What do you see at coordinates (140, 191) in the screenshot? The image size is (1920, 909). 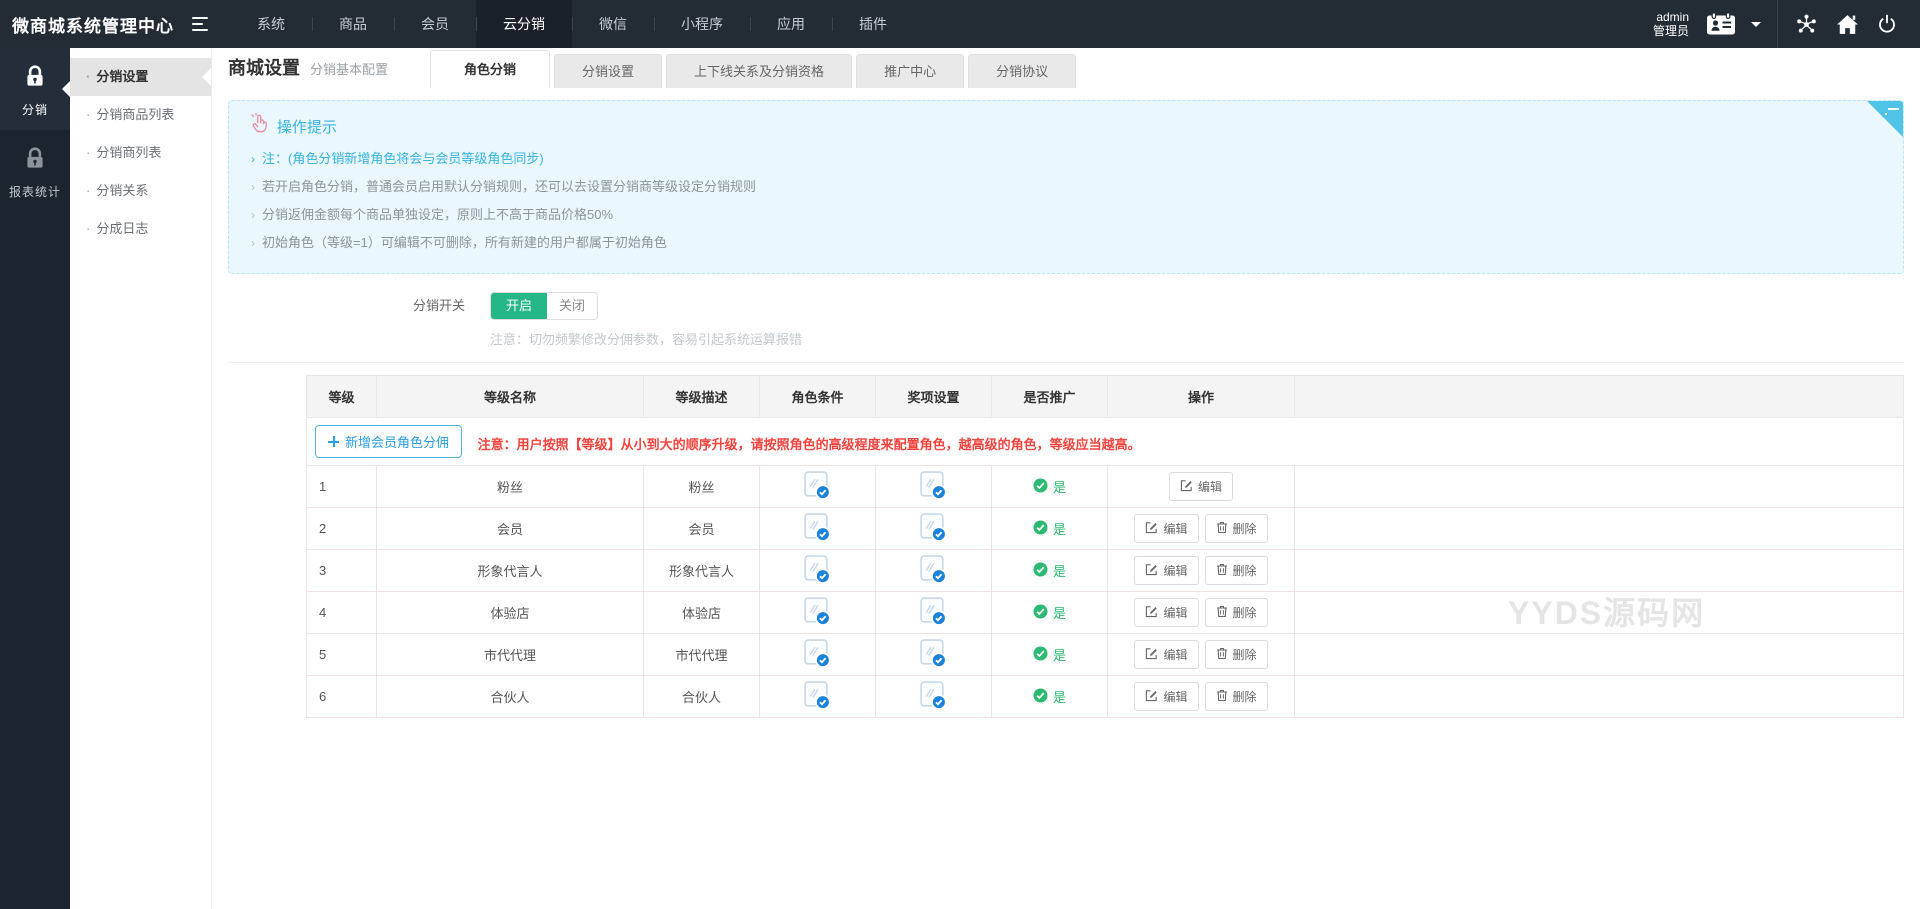 I see `submenu-item: 分销关系` at bounding box center [140, 191].